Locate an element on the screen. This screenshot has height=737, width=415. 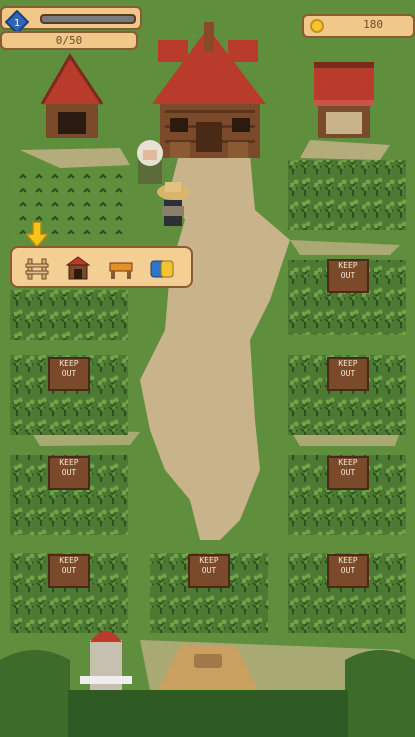
bench-icon is located at coordinates (121, 268).